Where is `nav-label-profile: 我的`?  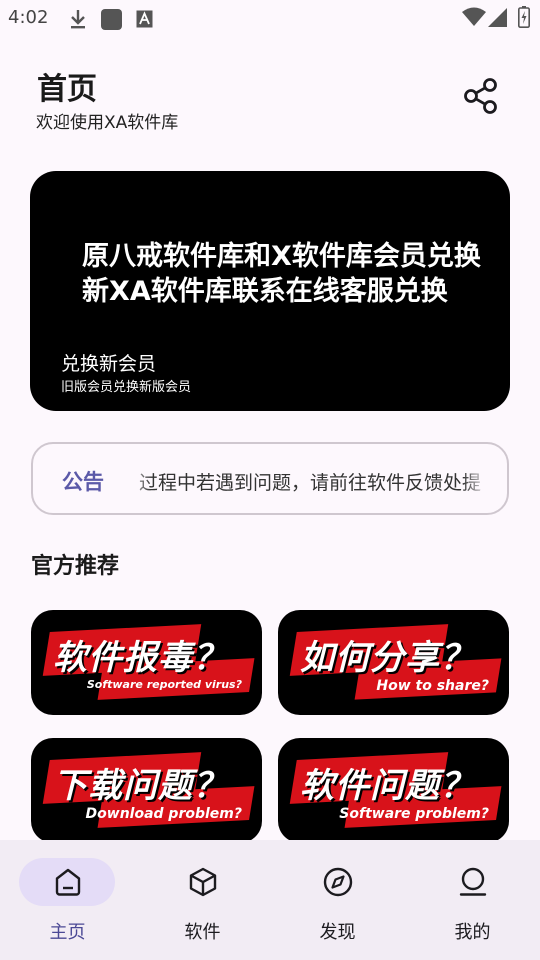
nav-label-profile: 我的 is located at coordinates (472, 932).